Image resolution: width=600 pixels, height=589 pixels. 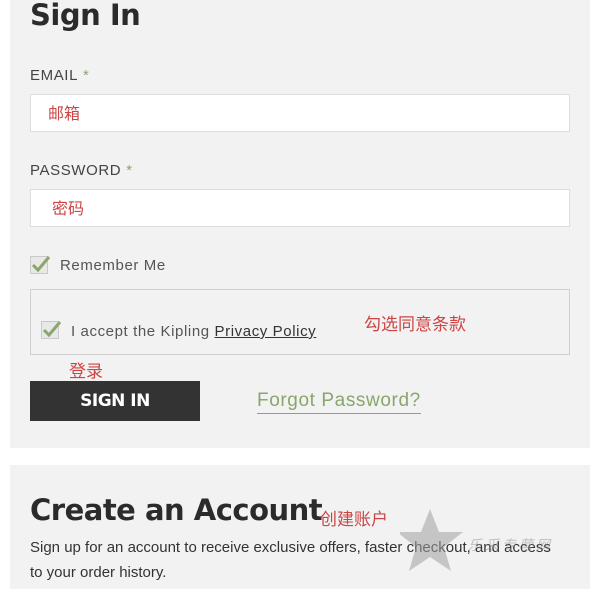 I want to click on forgot-password-link: Forgot Password?, so click(x=339, y=402).